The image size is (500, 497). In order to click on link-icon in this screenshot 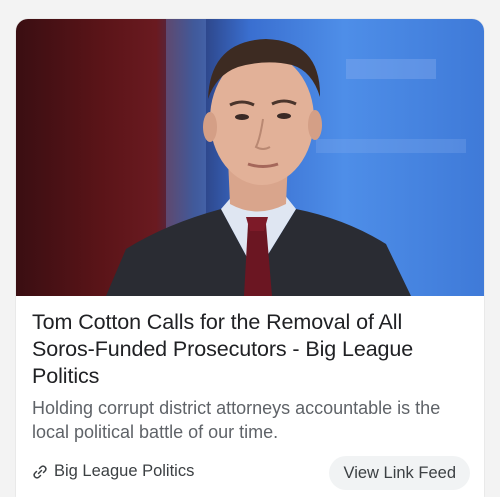, I will do `click(40, 472)`.